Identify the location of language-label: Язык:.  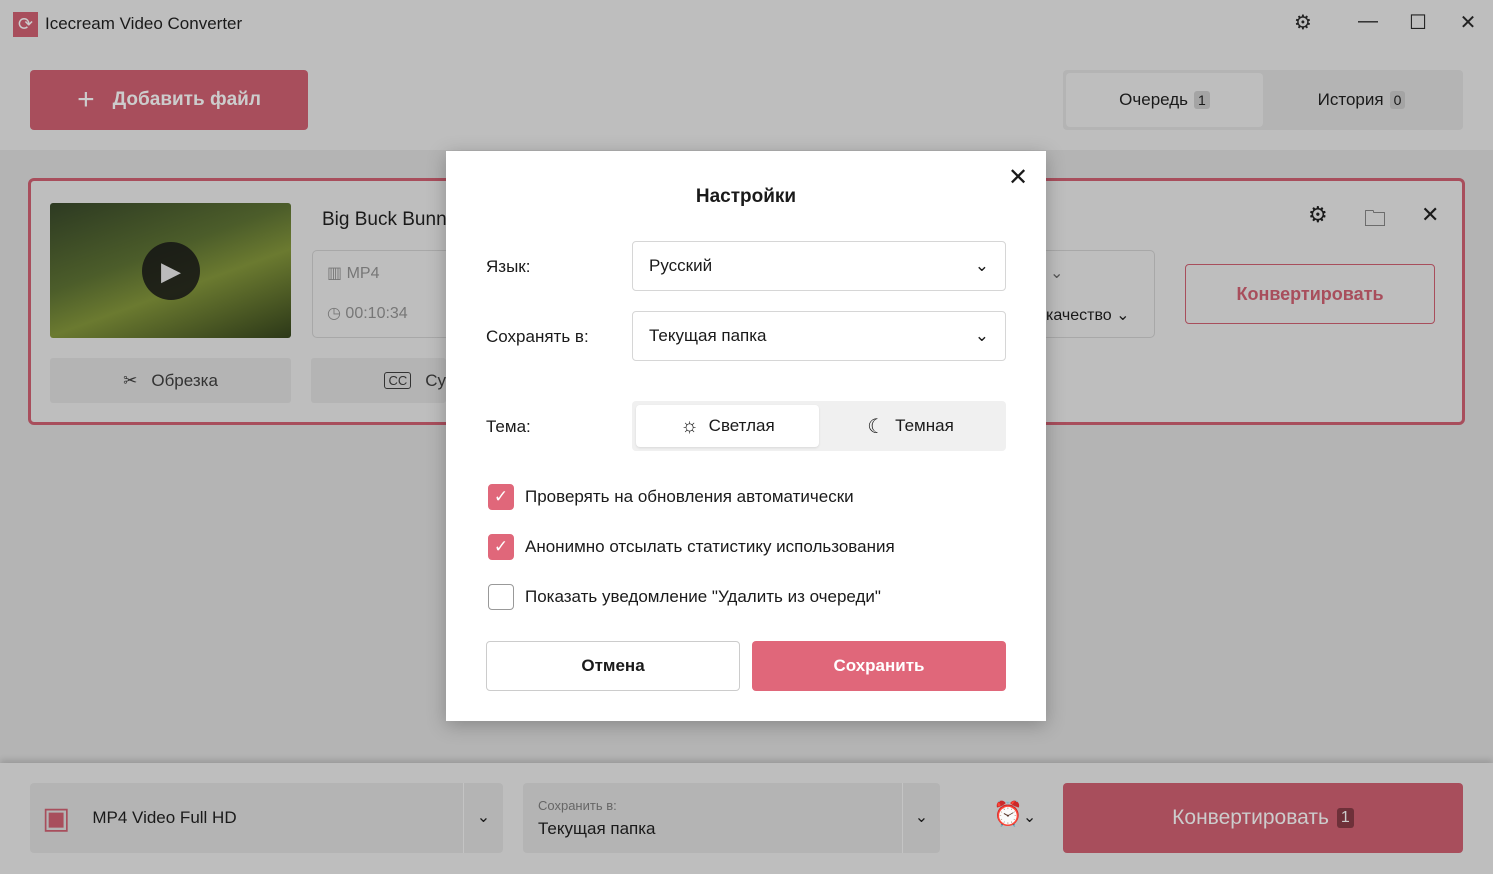
(508, 266).